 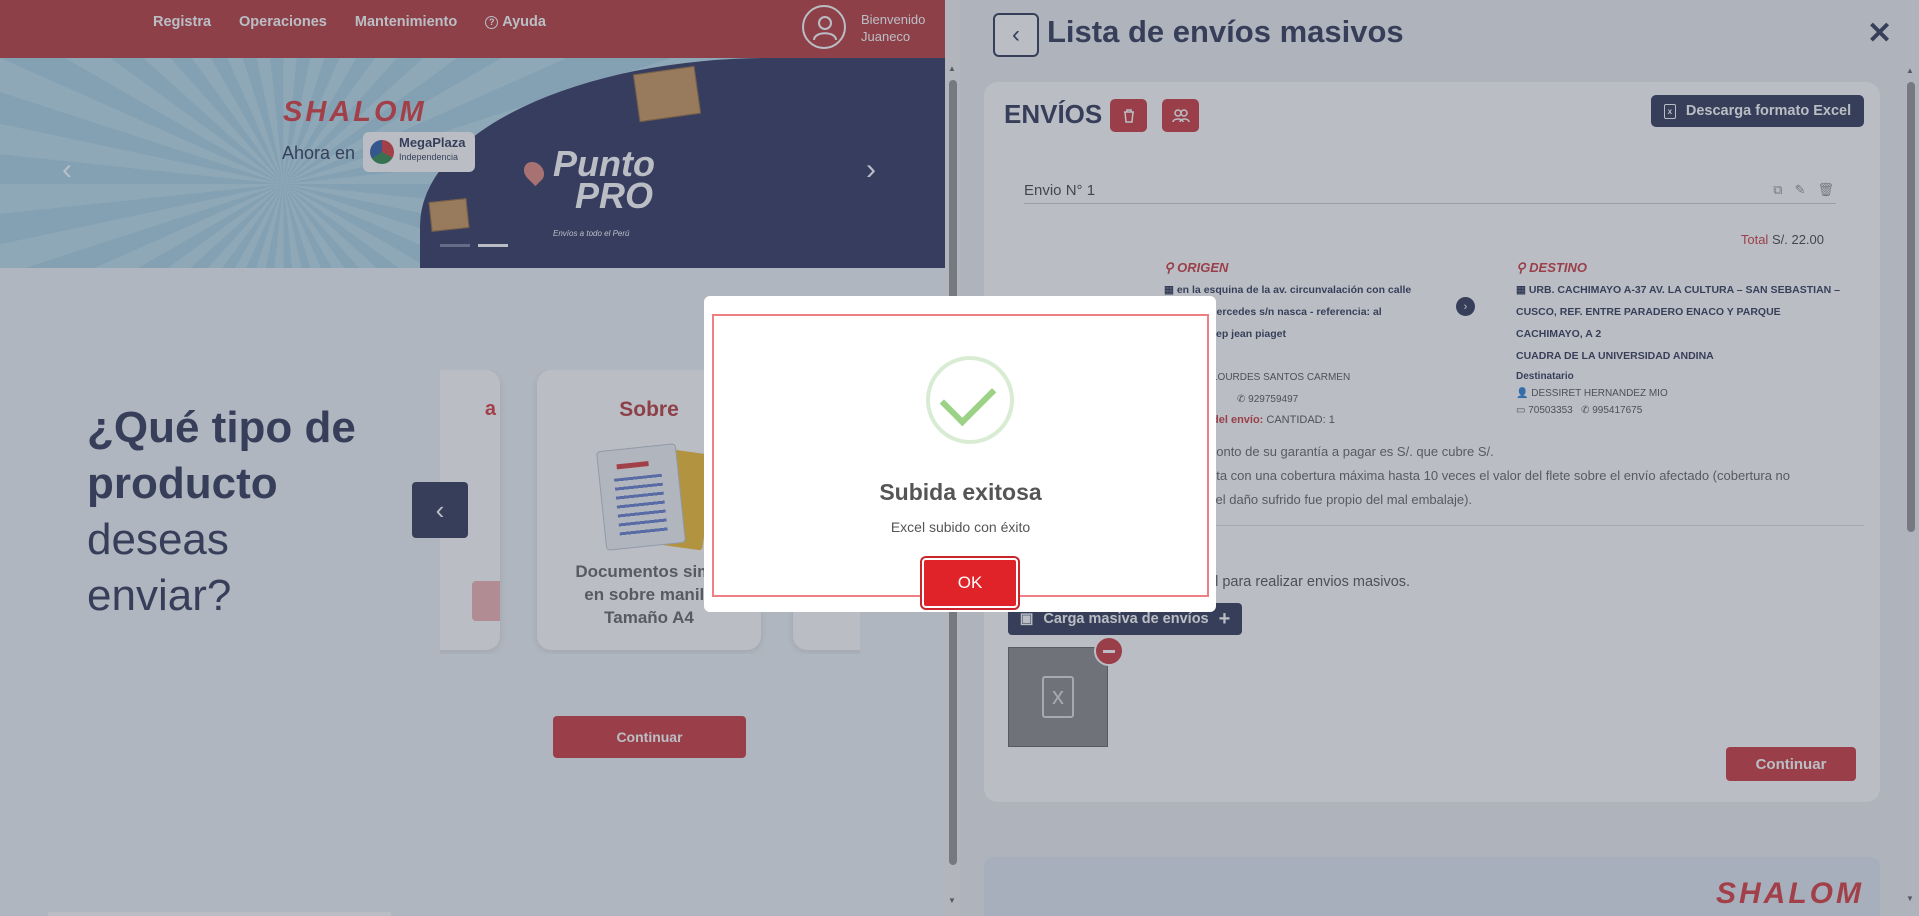 I want to click on success-check-icon, so click(x=970, y=400).